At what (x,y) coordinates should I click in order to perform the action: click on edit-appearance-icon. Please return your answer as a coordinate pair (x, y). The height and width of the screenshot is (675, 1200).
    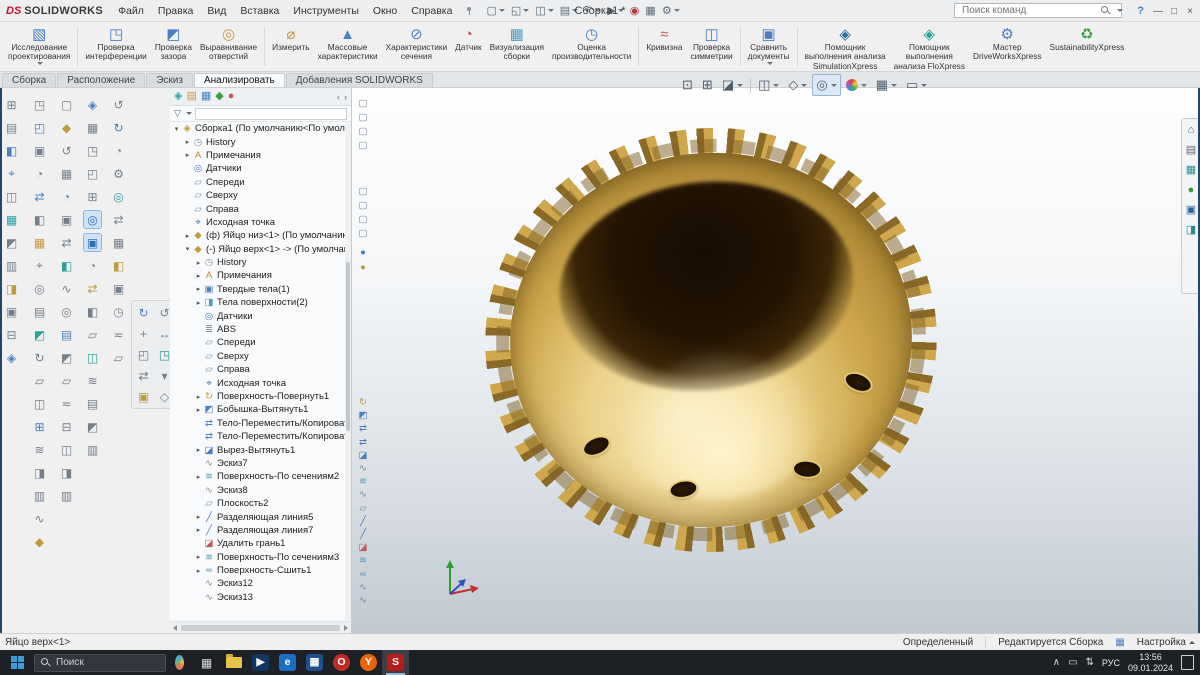
    Looking at the image, I should click on (856, 85).